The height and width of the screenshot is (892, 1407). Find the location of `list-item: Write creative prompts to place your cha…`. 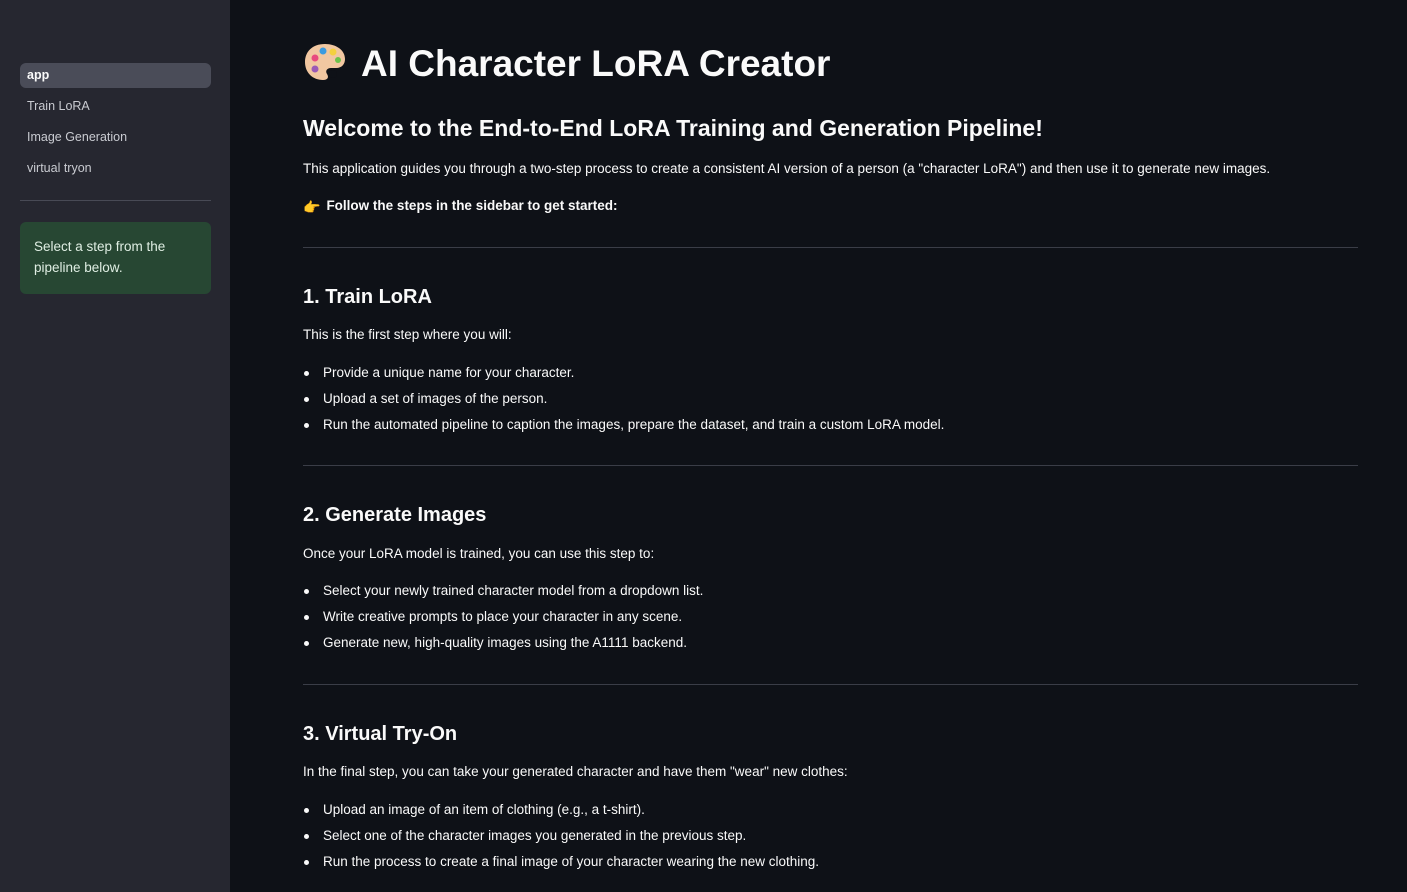

list-item: Write creative prompts to place your cha… is located at coordinates (503, 617).